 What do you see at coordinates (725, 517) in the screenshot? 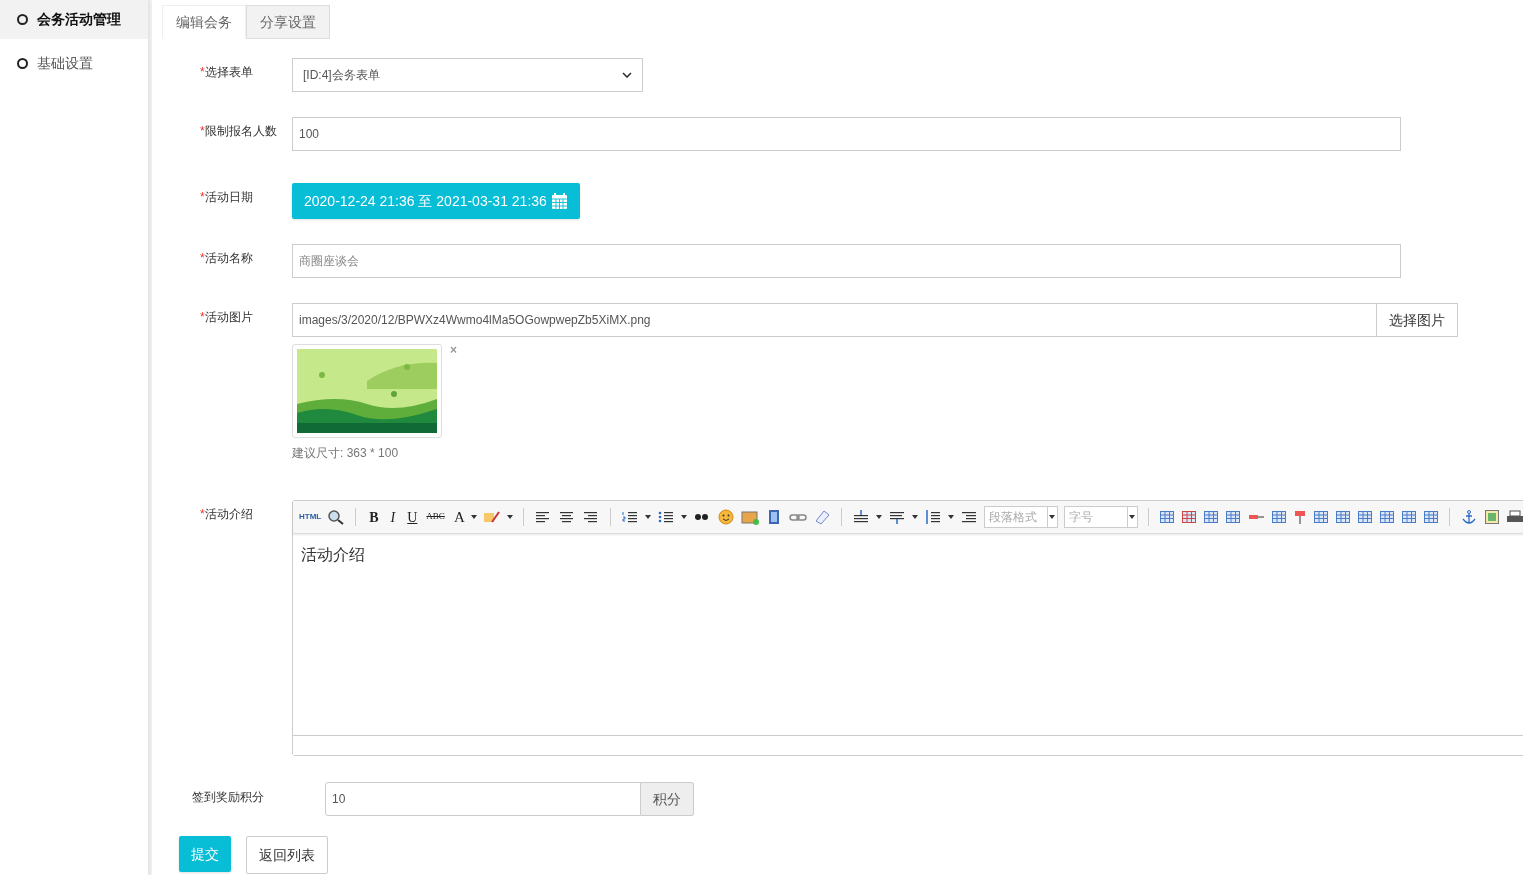
I see `smiley-icon` at bounding box center [725, 517].